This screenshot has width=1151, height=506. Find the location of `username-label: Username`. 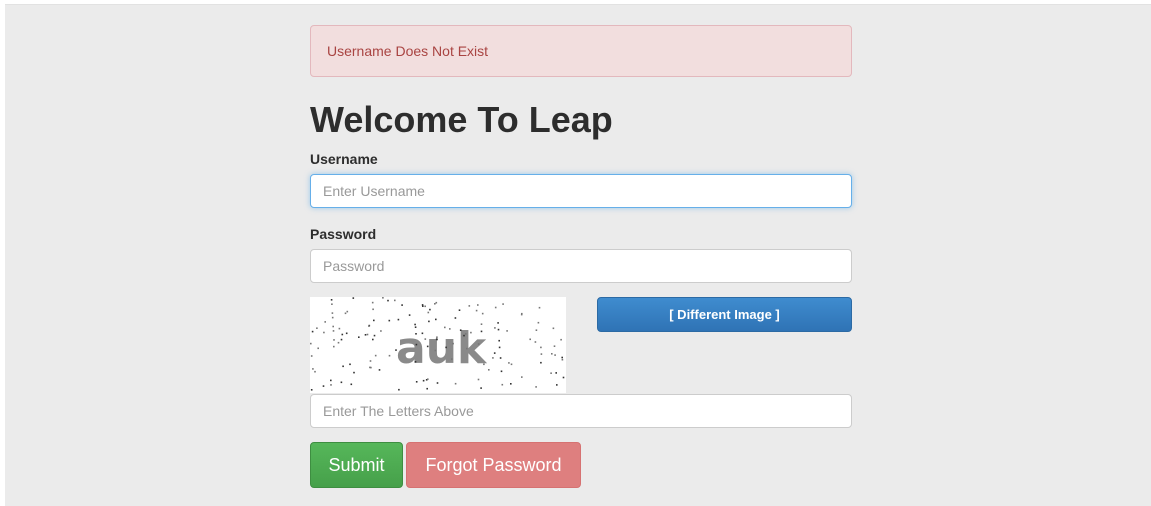

username-label: Username is located at coordinates (344, 159).